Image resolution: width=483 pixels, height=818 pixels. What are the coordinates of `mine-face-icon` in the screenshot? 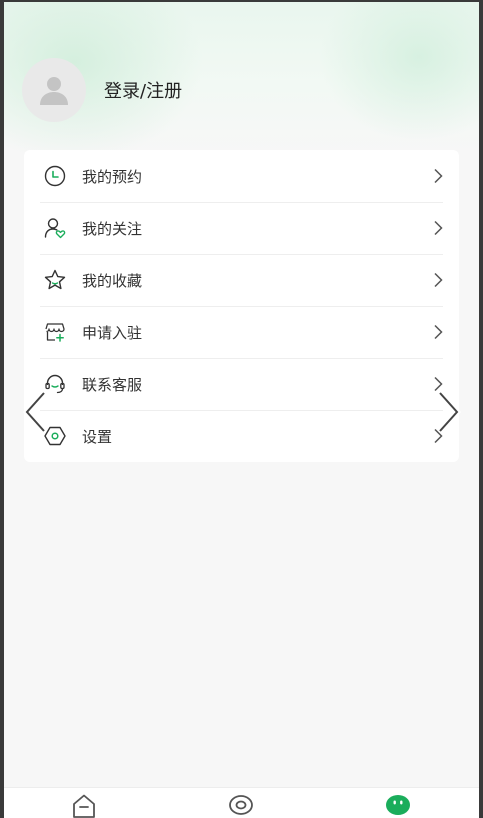 It's located at (398, 805).